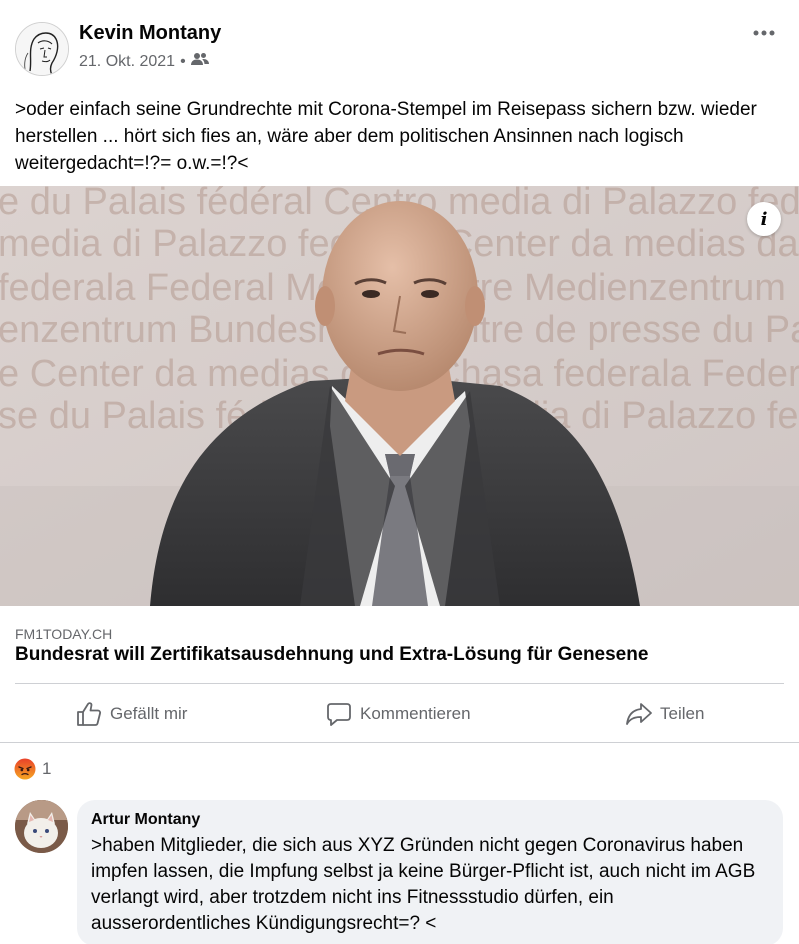 The height and width of the screenshot is (944, 799). Describe the element at coordinates (64, 634) in the screenshot. I see `link-domain: FM1TODAY.CH` at that location.